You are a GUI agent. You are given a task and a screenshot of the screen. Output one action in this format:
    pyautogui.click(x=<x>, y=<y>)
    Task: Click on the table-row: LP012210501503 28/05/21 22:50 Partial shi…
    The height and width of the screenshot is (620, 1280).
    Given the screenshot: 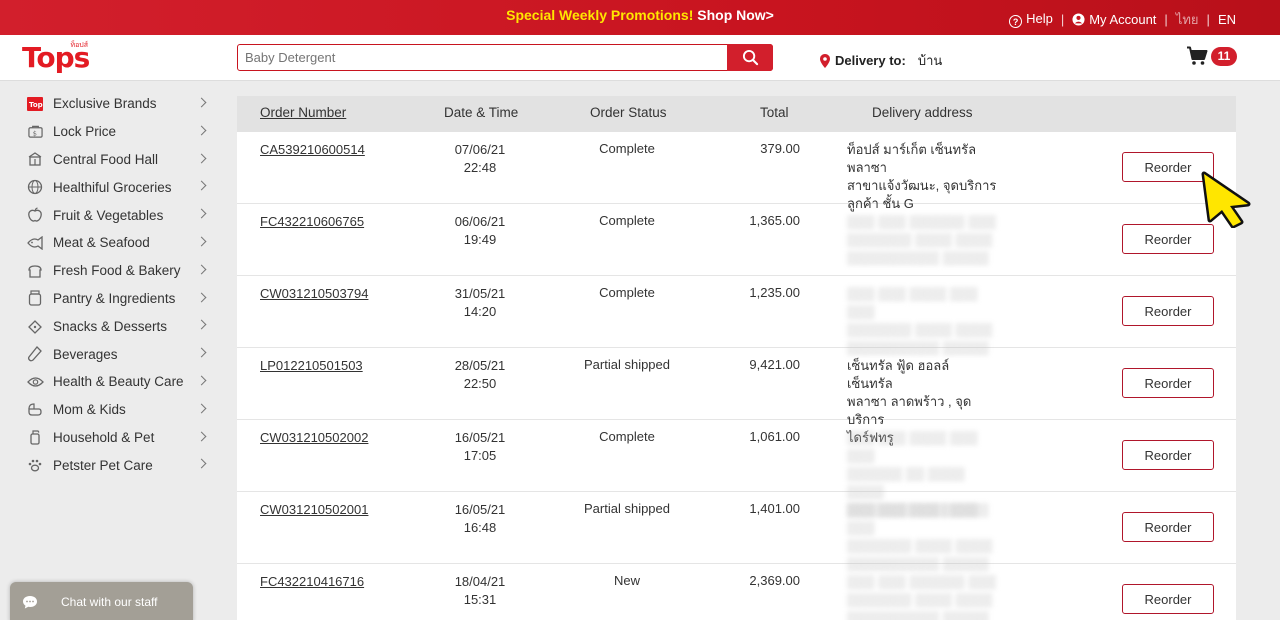 What is the action you would take?
    pyautogui.click(x=736, y=396)
    